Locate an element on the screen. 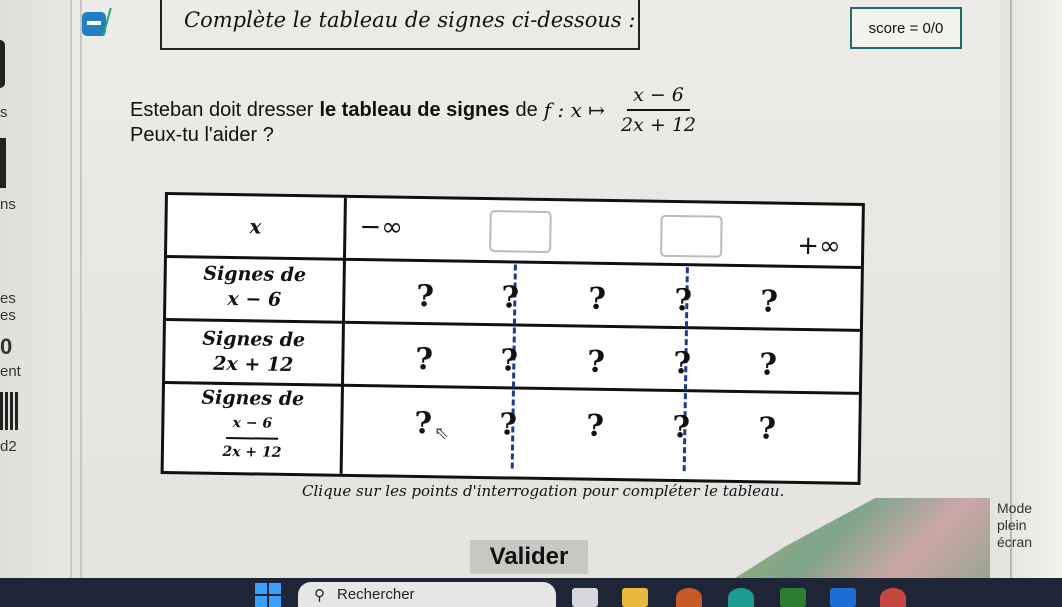 This screenshot has height=607, width=1062. function-fraction: x − 6 2x + 12 is located at coordinates (658, 110).